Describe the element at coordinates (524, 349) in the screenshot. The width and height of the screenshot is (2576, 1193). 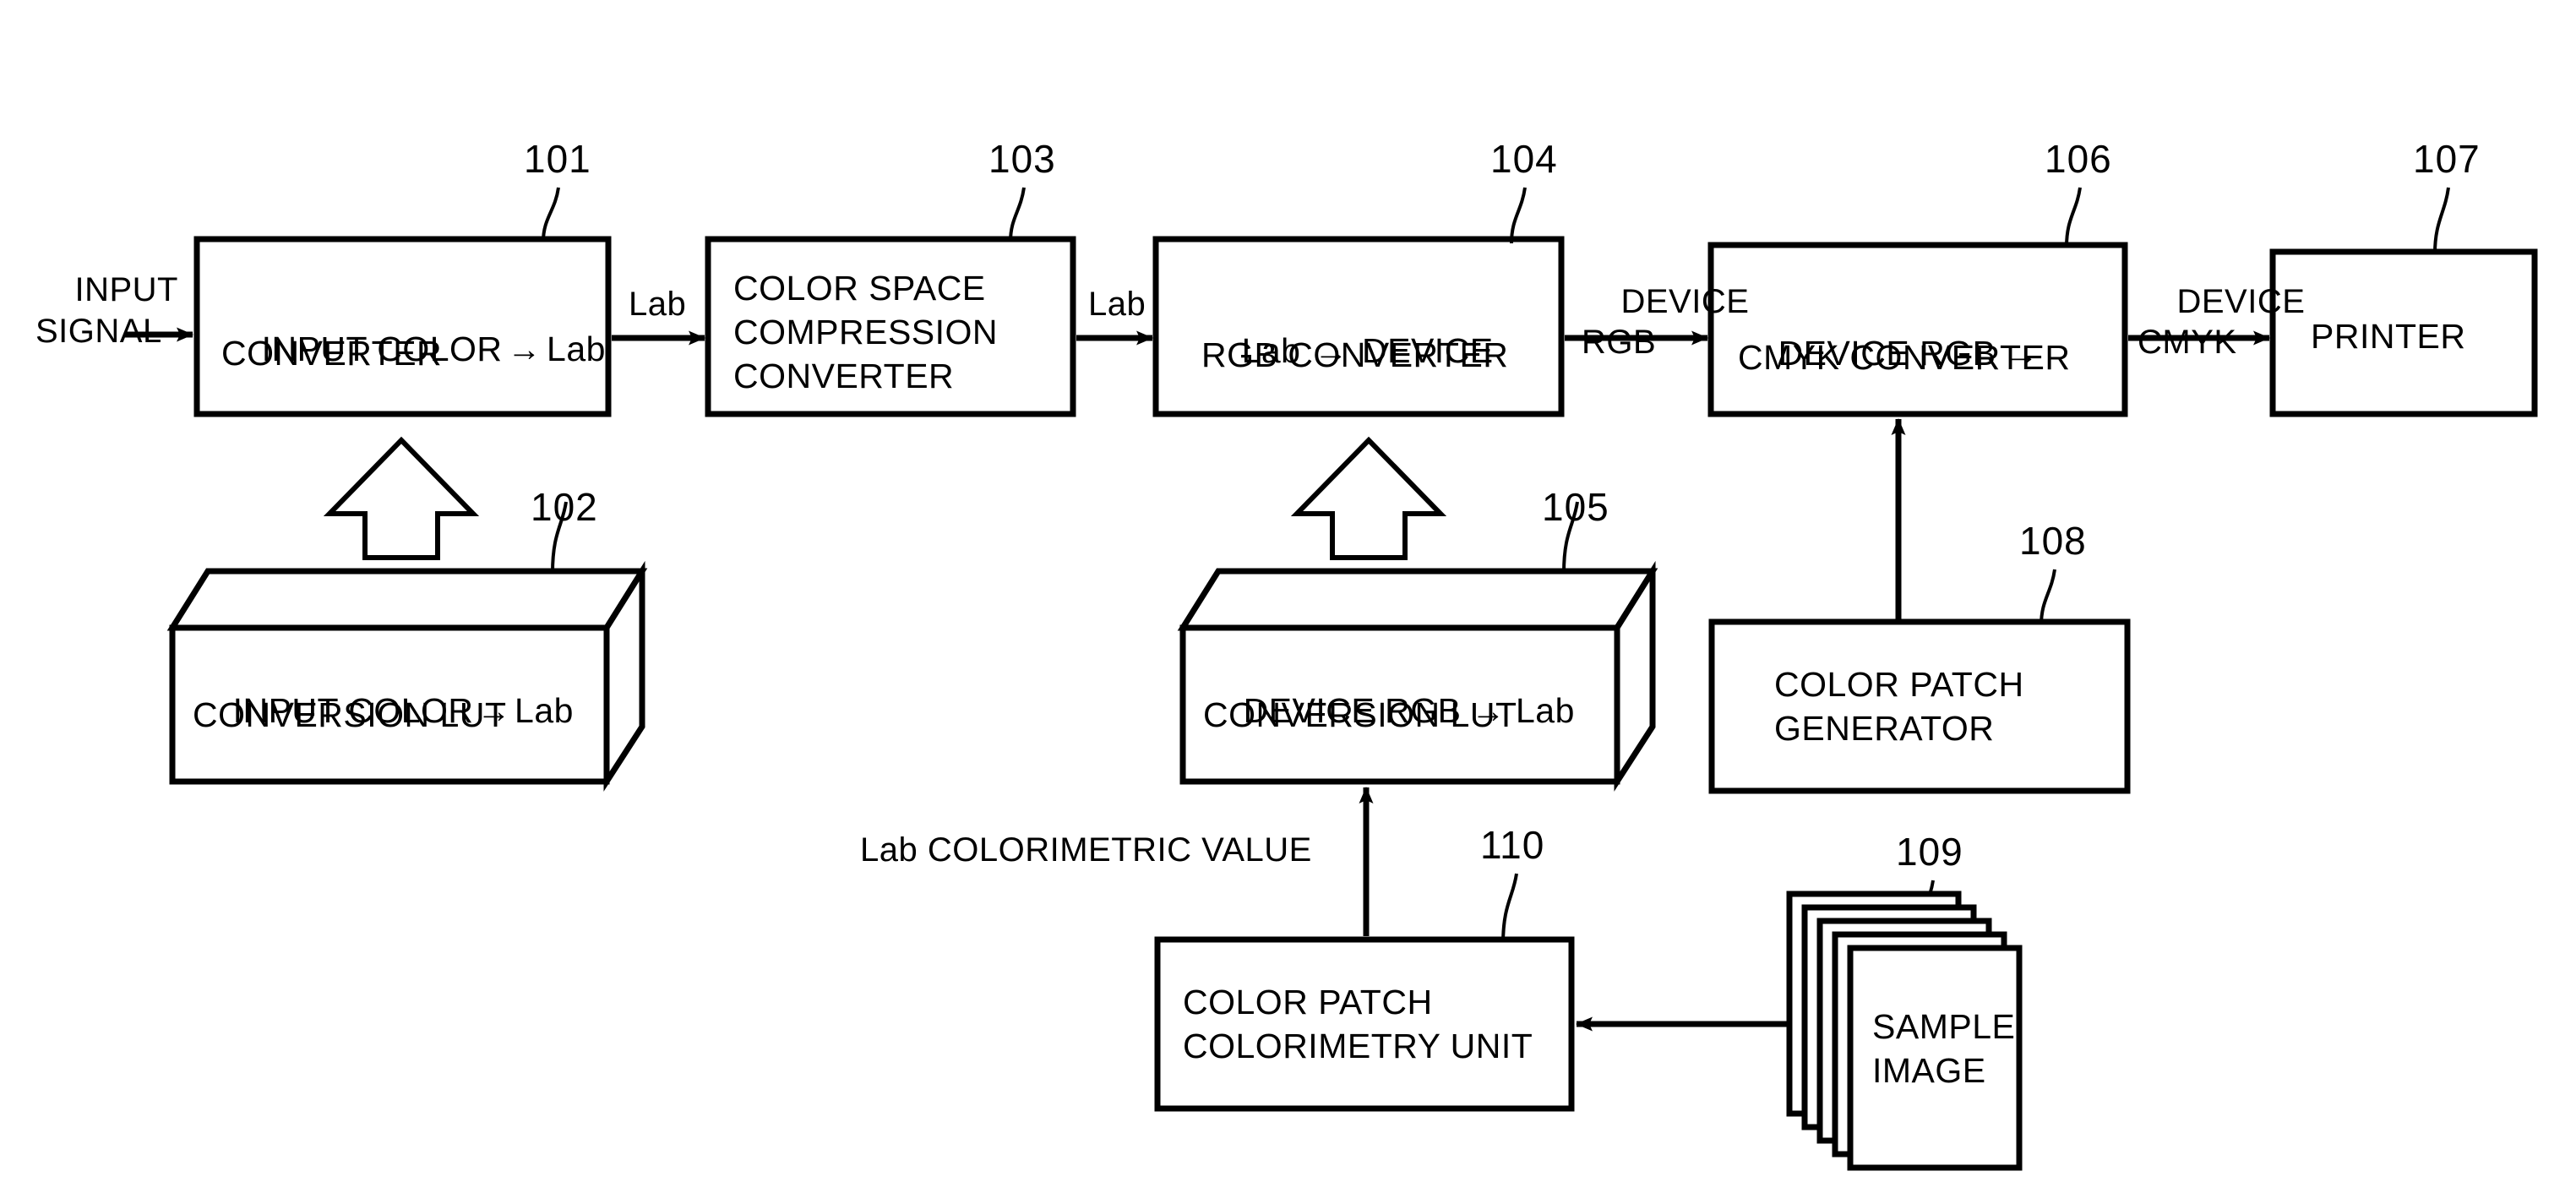
I see `right-arrow-icon: →` at that location.